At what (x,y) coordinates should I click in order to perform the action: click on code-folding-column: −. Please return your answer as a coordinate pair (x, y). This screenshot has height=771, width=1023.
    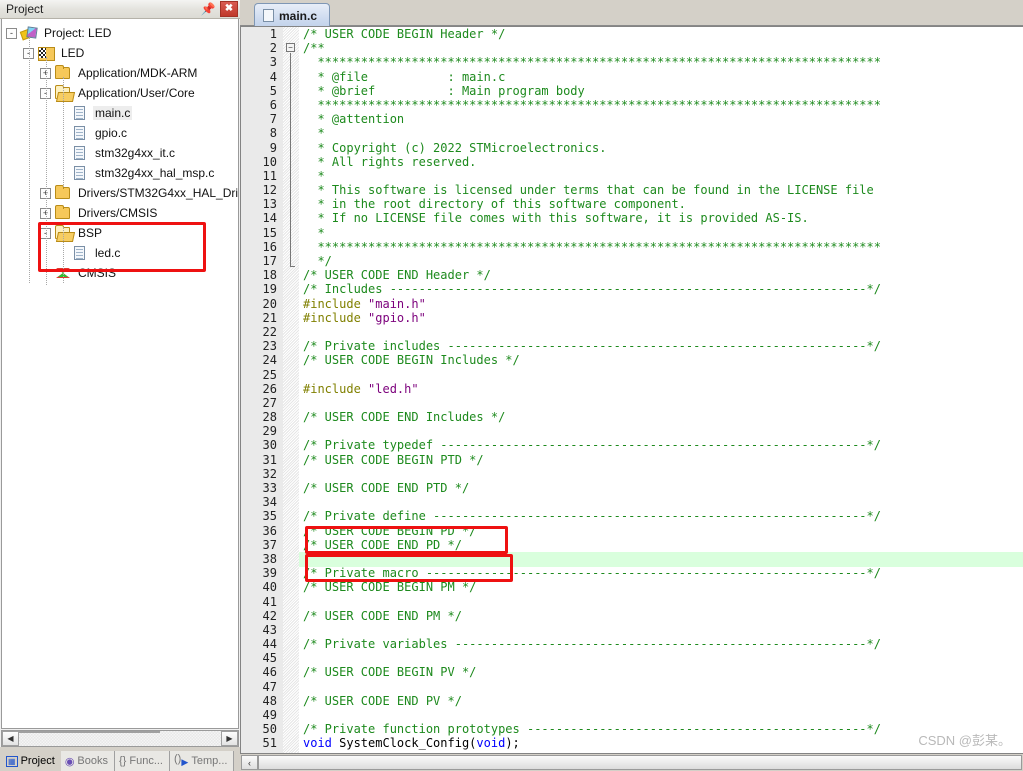
    Looking at the image, I should click on (291, 390).